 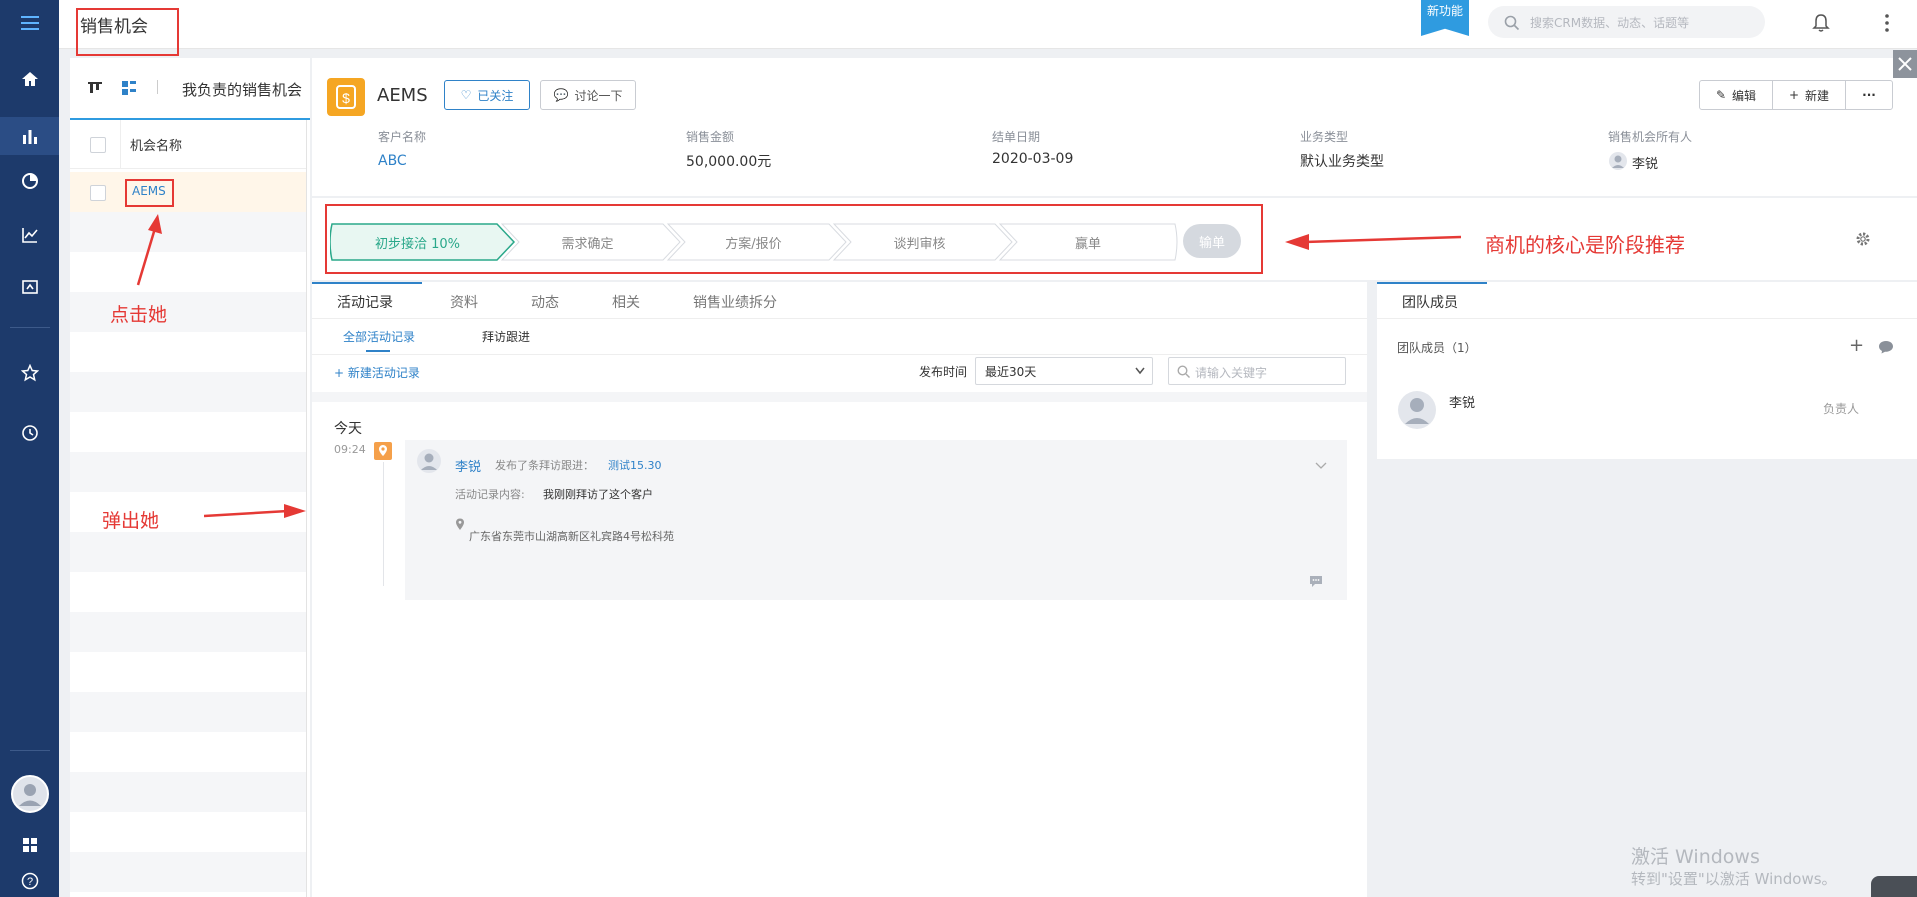 I want to click on amount-value: 50,000.00元, so click(x=729, y=162).